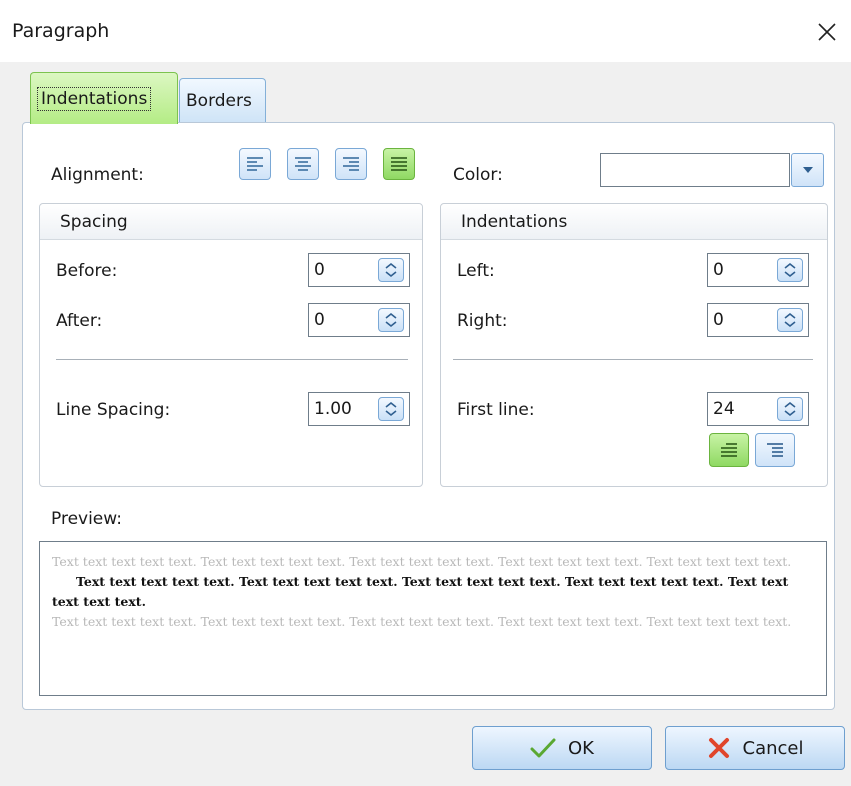 Image resolution: width=851 pixels, height=786 pixels. What do you see at coordinates (718, 320) in the screenshot?
I see `right-indent-value: 0` at bounding box center [718, 320].